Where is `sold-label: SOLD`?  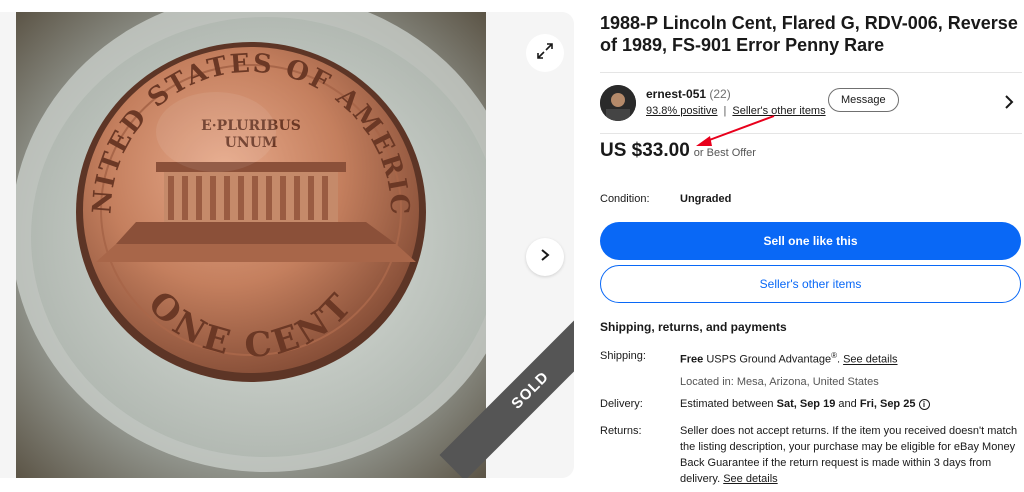
sold-label: SOLD is located at coordinates (530, 390).